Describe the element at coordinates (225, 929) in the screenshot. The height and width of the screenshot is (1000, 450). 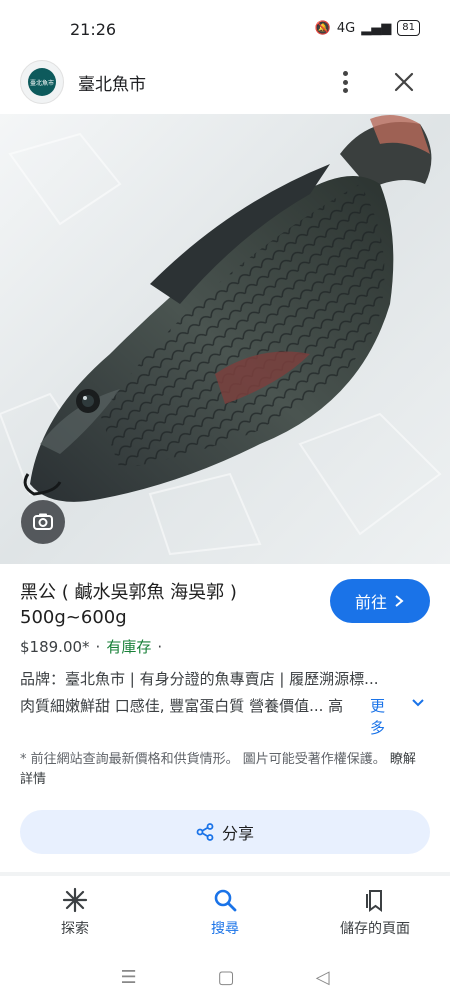
I see `nav-search-label: 搜尋` at that location.